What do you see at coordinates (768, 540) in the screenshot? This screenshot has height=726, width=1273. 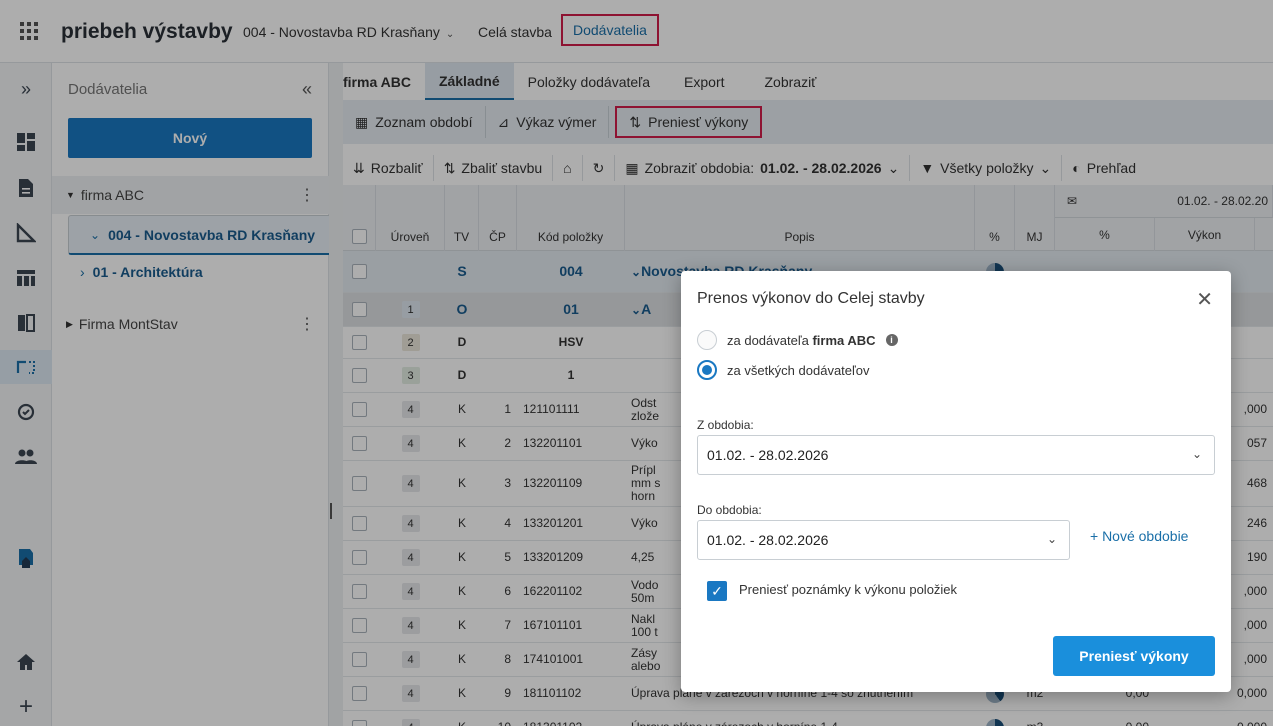 I see `to-period-value: 01.02. - 28.02.2026` at bounding box center [768, 540].